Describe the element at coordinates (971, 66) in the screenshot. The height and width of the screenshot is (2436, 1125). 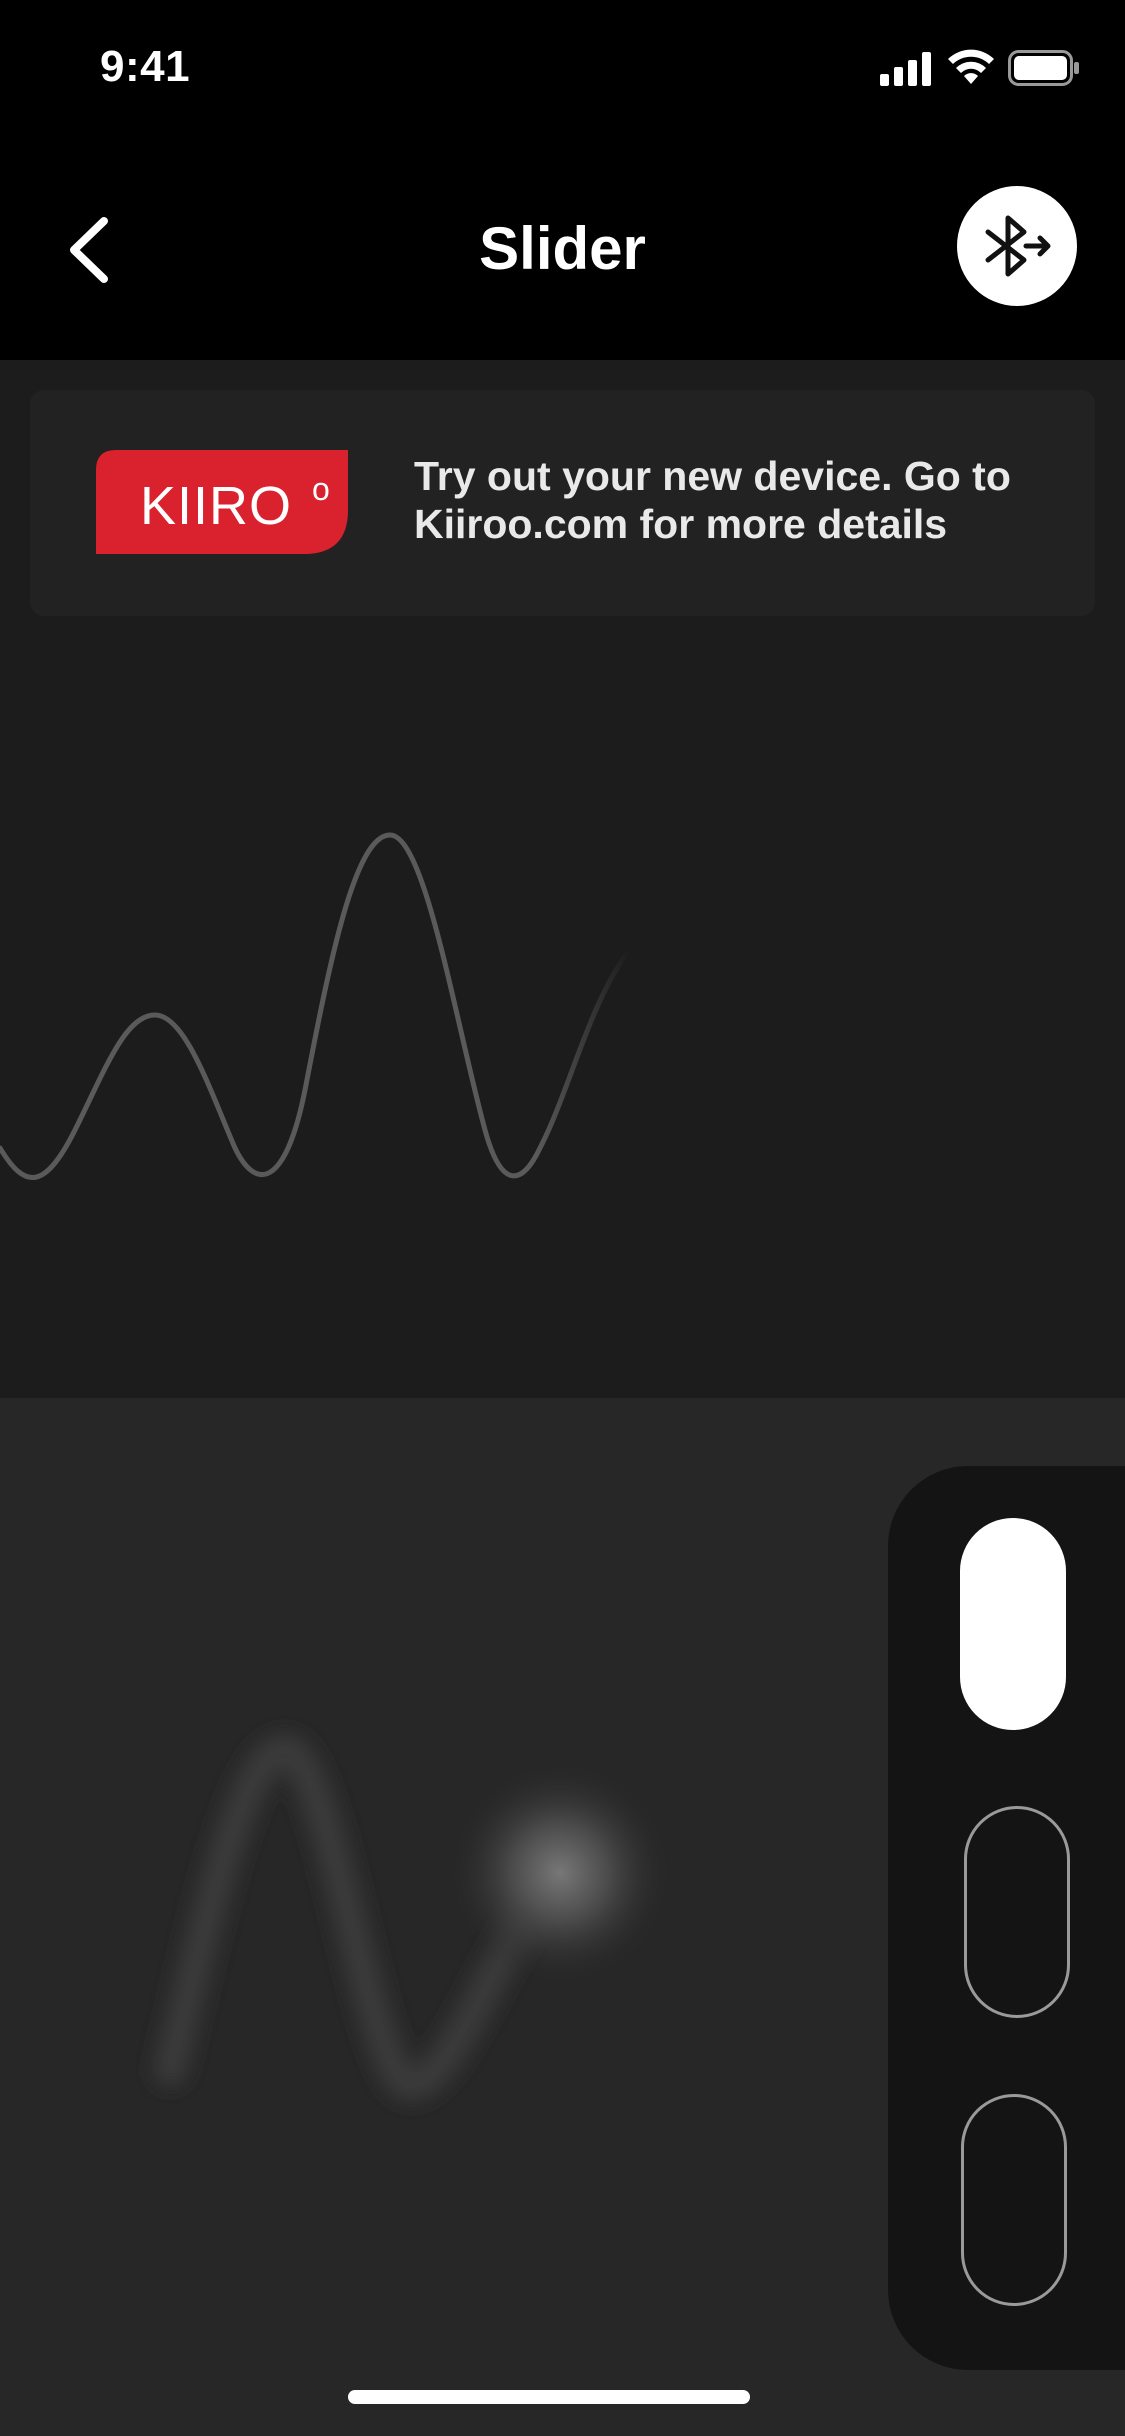
I see `wifi-icon` at that location.